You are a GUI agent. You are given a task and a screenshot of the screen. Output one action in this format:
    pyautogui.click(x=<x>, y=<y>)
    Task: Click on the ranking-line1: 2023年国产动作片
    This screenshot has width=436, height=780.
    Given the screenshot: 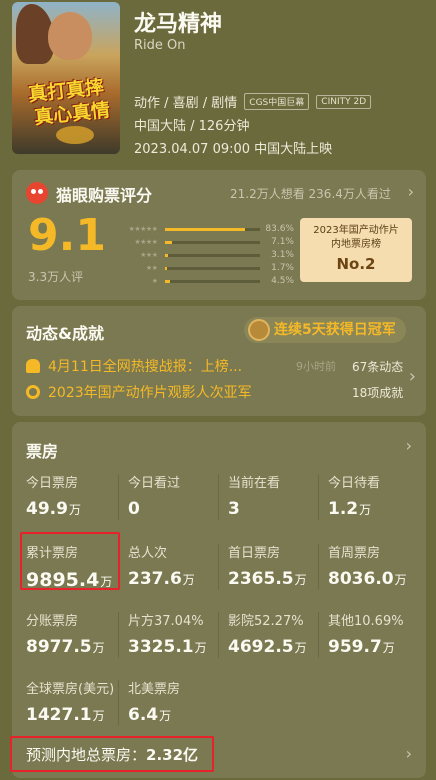 What is the action you would take?
    pyautogui.click(x=356, y=230)
    